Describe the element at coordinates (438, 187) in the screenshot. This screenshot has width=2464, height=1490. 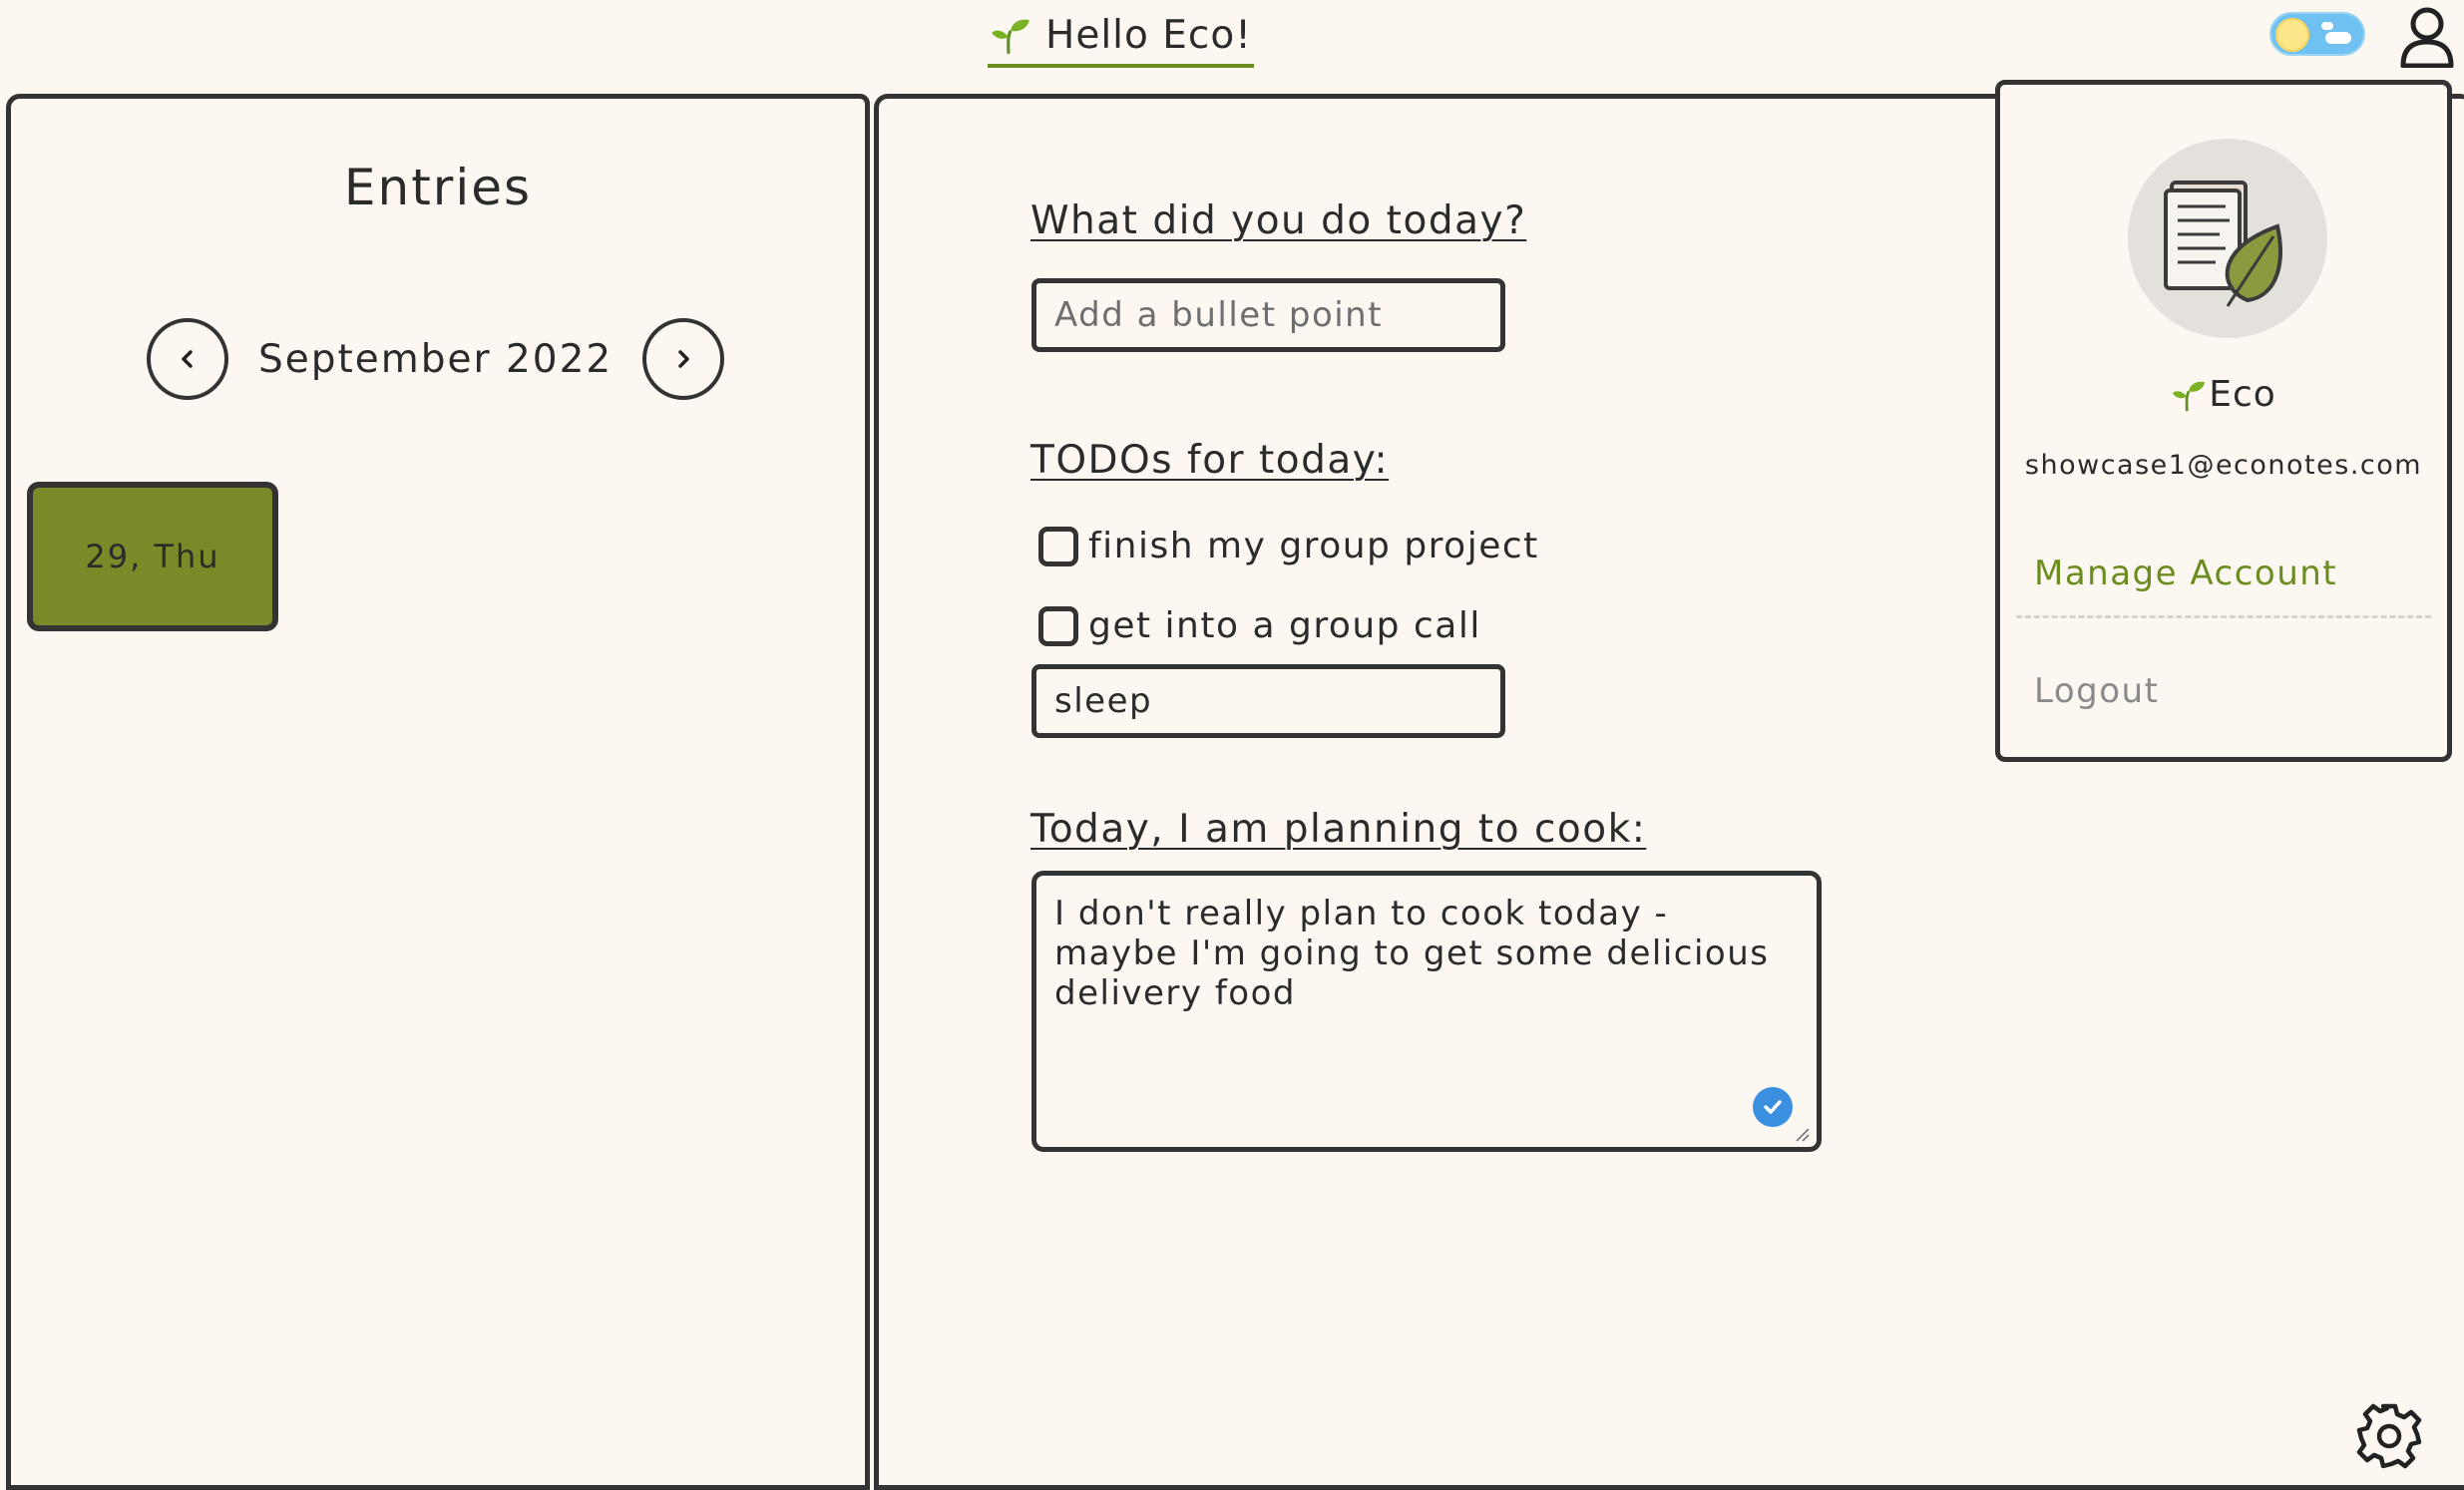
I see `entries-title: Entries` at that location.